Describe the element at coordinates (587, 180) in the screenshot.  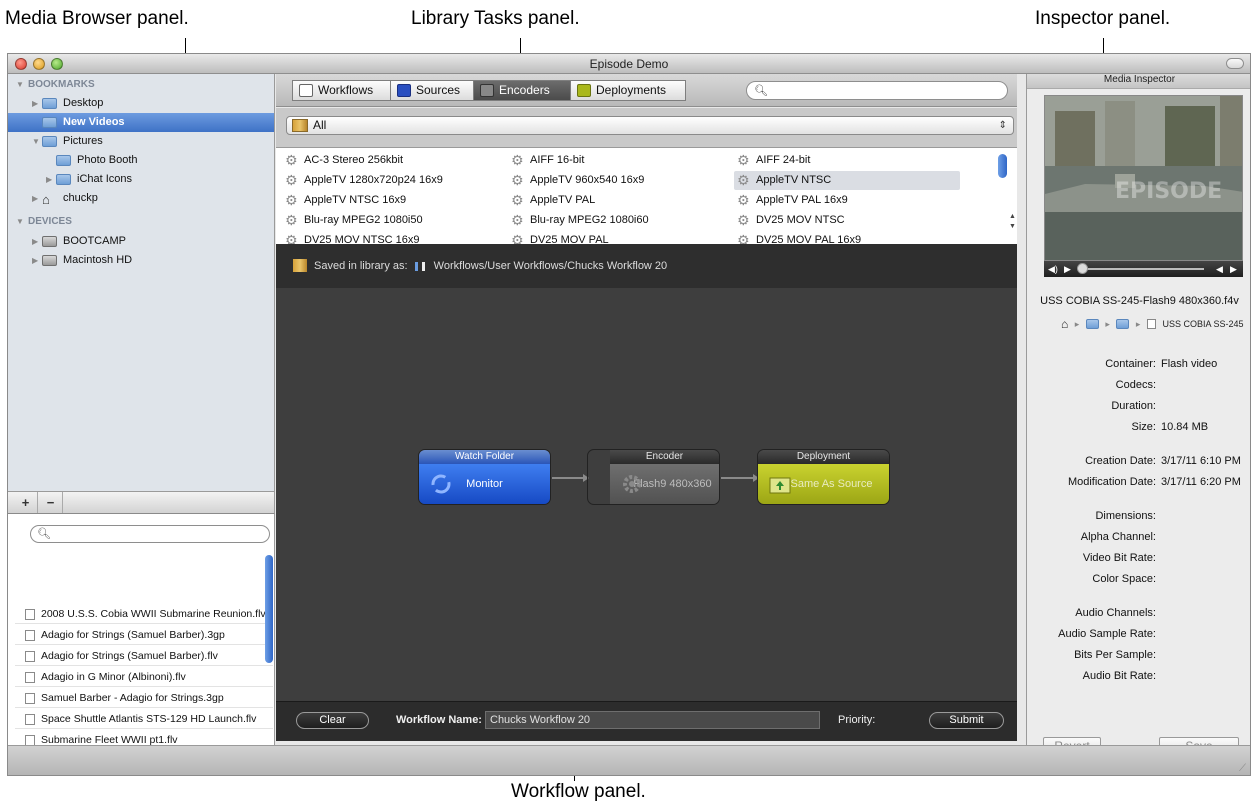
I see `encoder-label: AppleTV 960x540 16x9` at that location.